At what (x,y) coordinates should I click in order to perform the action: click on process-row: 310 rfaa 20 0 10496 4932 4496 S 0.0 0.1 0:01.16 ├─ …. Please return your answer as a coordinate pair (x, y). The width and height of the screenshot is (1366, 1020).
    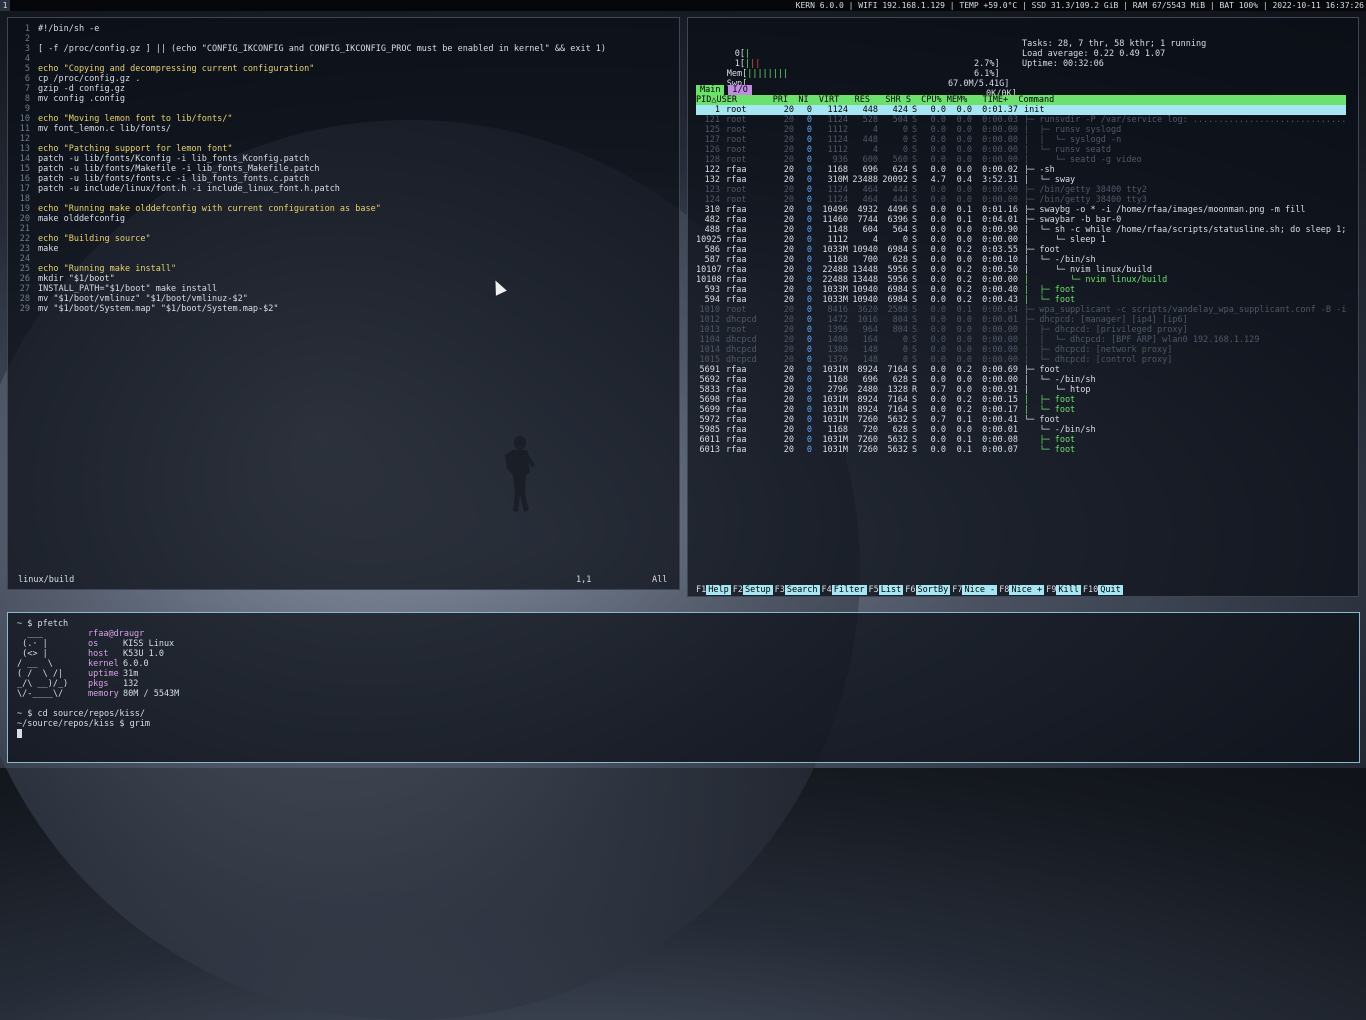
    Looking at the image, I should click on (1021, 210).